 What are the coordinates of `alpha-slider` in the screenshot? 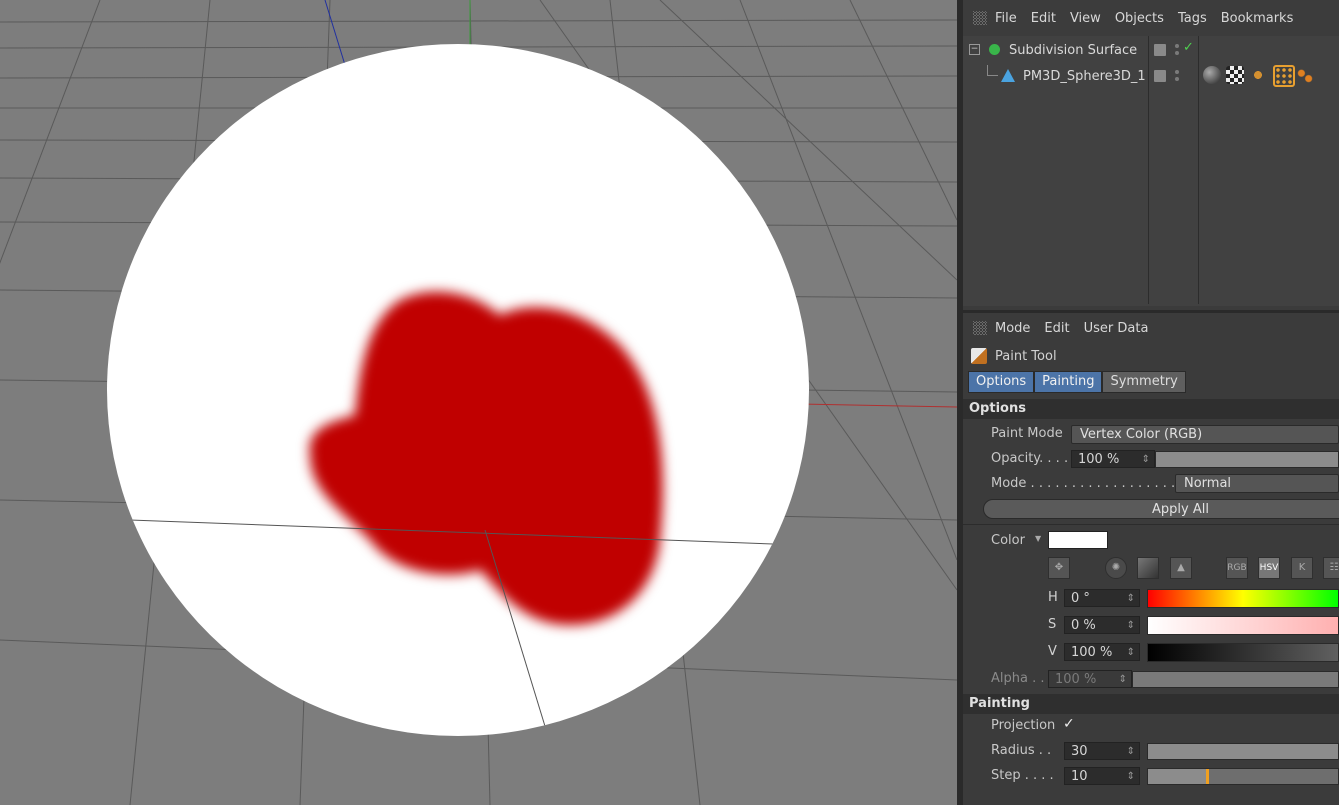 It's located at (1235, 679).